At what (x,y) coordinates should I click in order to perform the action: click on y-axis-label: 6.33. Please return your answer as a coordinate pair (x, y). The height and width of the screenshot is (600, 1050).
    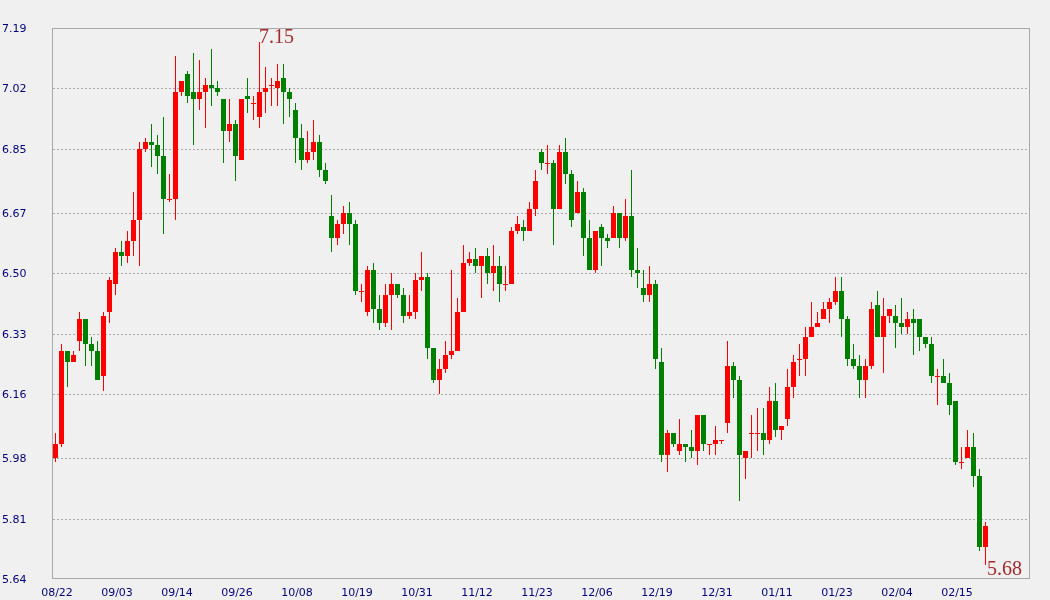
    Looking at the image, I should click on (14, 334).